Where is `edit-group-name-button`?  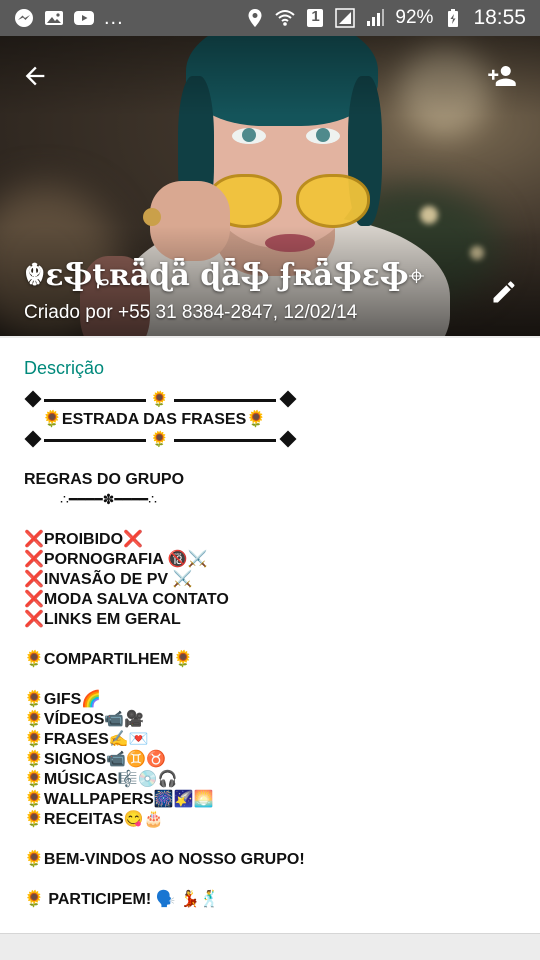 edit-group-name-button is located at coordinates (504, 294).